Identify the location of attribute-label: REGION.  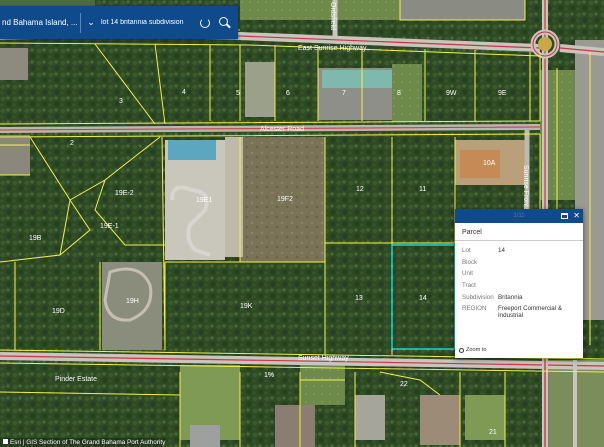
(474, 309).